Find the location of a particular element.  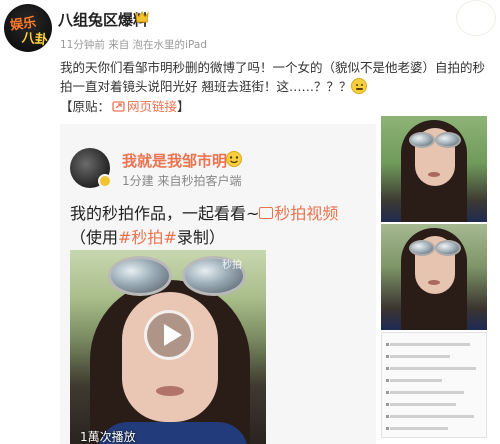

source-link: 网页链接 is located at coordinates (152, 106).